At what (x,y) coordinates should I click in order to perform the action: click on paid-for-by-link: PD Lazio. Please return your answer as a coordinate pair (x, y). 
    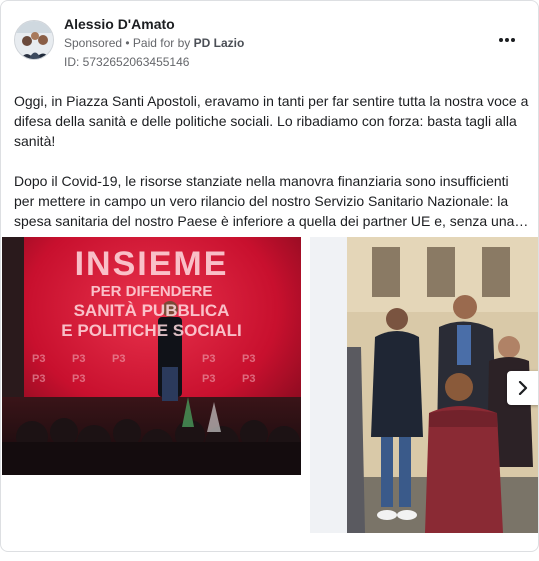
    Looking at the image, I should click on (219, 43).